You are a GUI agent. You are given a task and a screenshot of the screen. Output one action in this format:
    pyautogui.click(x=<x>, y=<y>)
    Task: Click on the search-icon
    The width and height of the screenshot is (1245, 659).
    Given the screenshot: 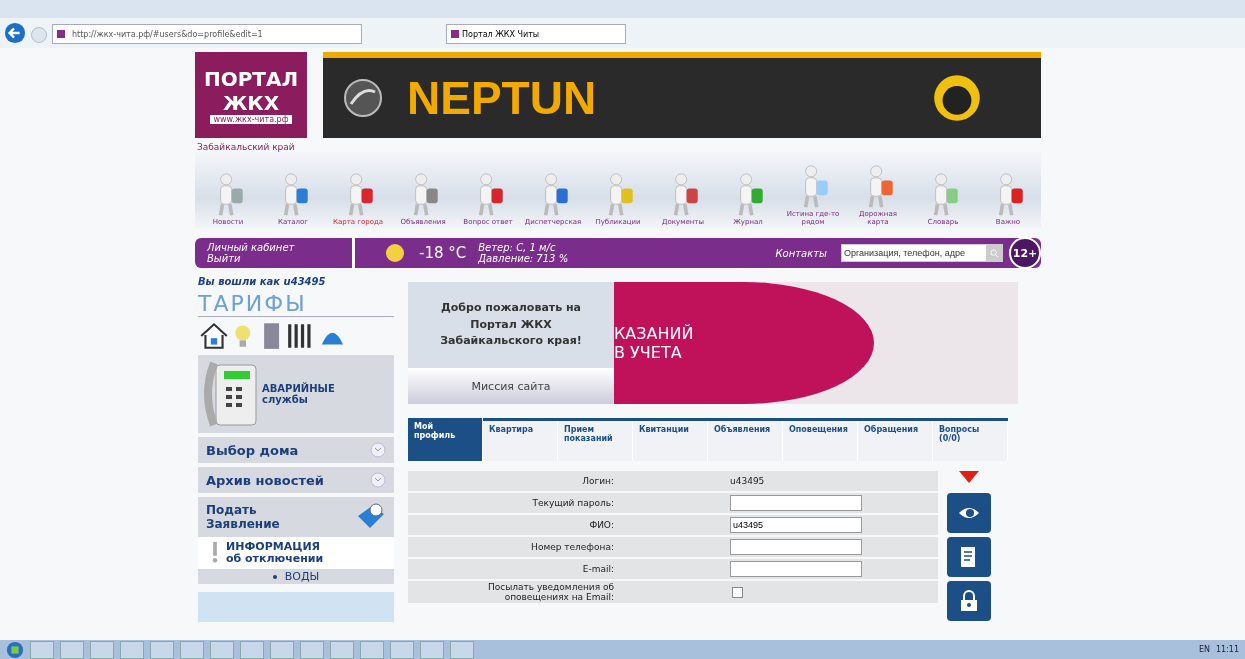 What is the action you would take?
    pyautogui.click(x=994, y=253)
    